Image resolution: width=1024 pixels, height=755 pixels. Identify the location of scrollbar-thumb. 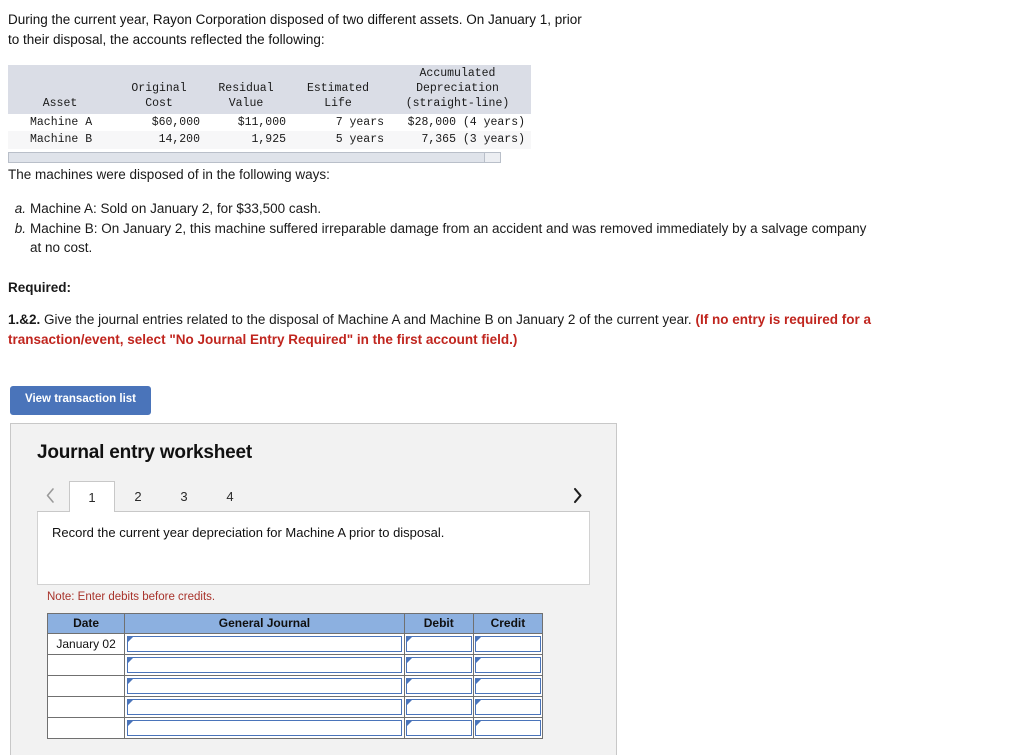
(247, 157).